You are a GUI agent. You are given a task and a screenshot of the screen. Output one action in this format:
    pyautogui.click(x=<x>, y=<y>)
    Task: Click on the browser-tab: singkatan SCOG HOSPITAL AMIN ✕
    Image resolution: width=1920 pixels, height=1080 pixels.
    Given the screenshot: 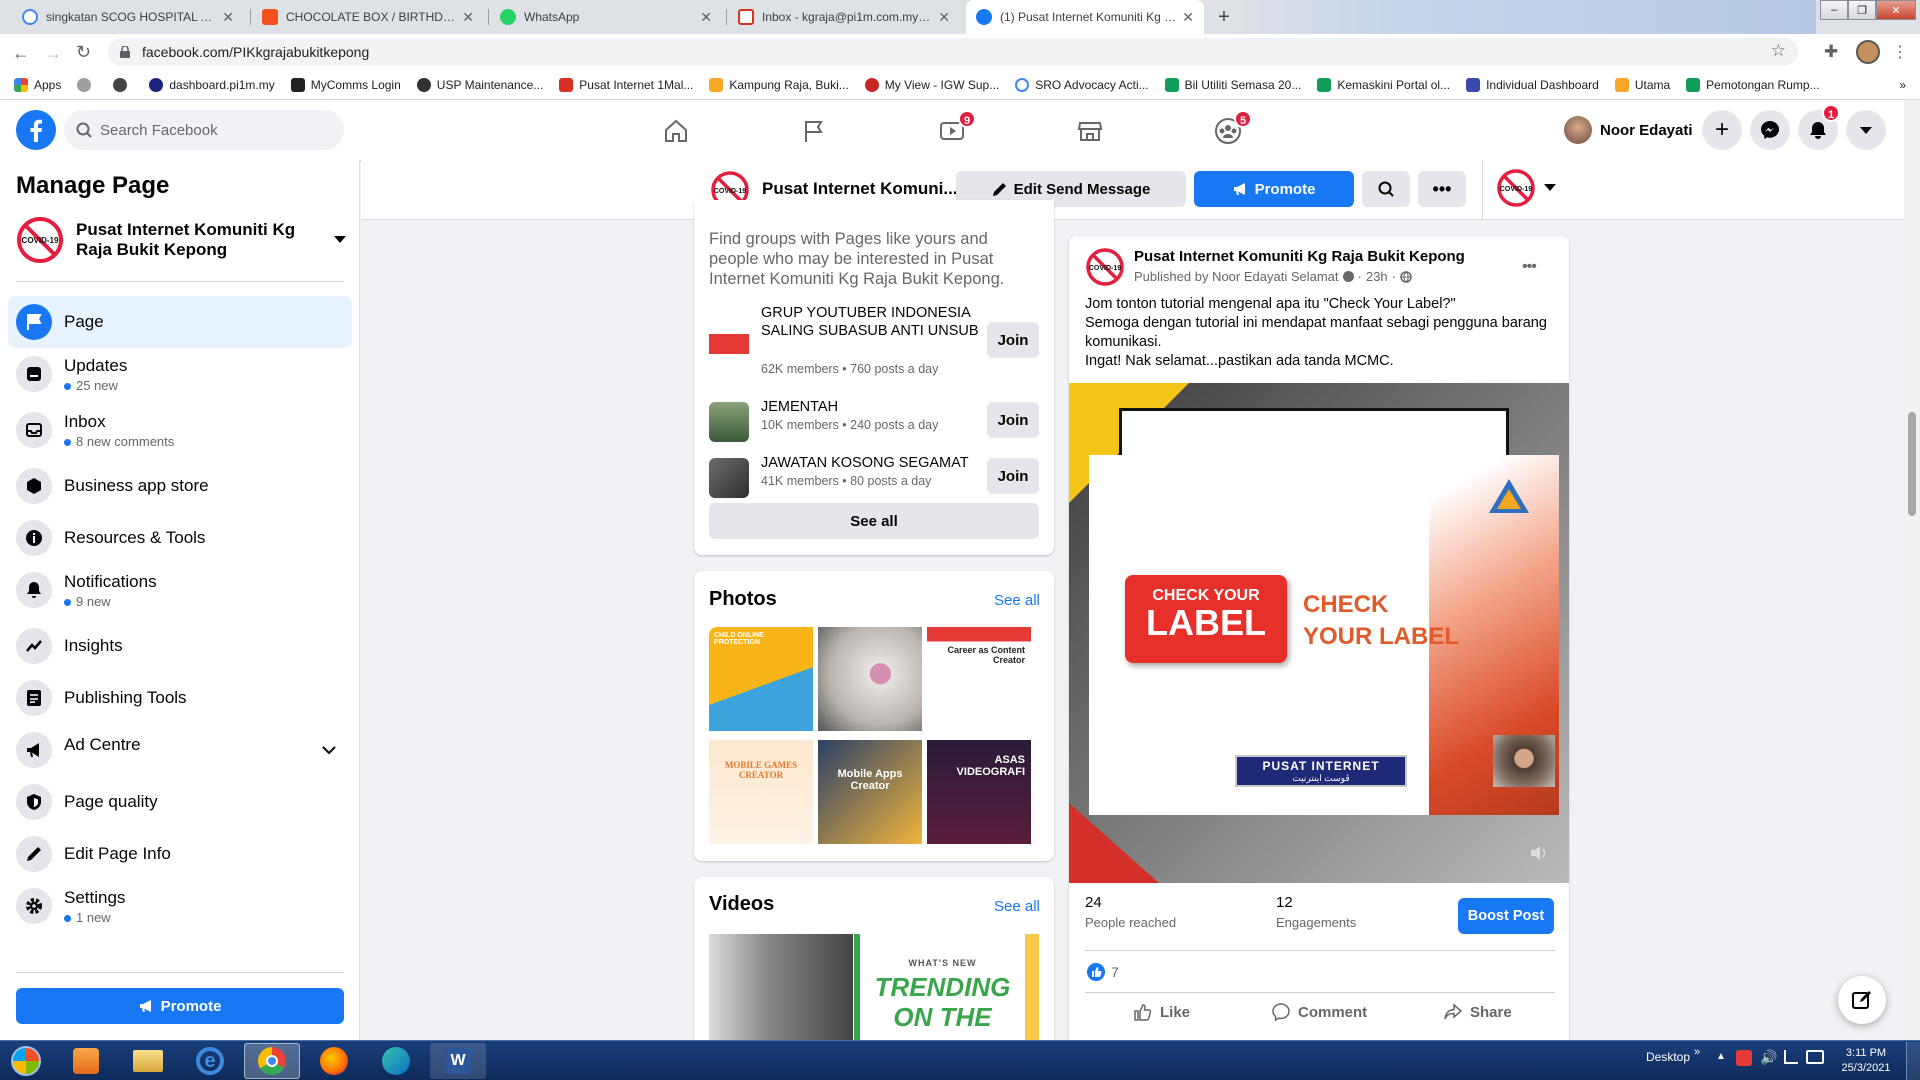 What is the action you would take?
    pyautogui.click(x=128, y=17)
    